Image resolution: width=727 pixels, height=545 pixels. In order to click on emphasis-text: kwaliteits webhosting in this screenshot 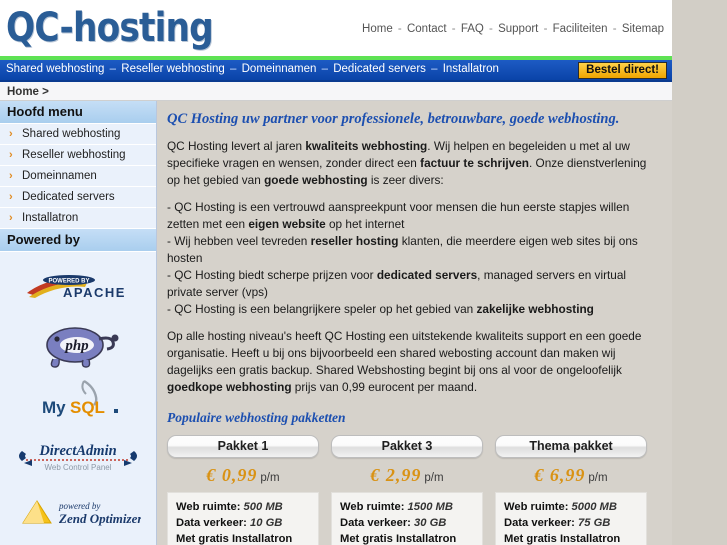, I will do `click(366, 146)`.